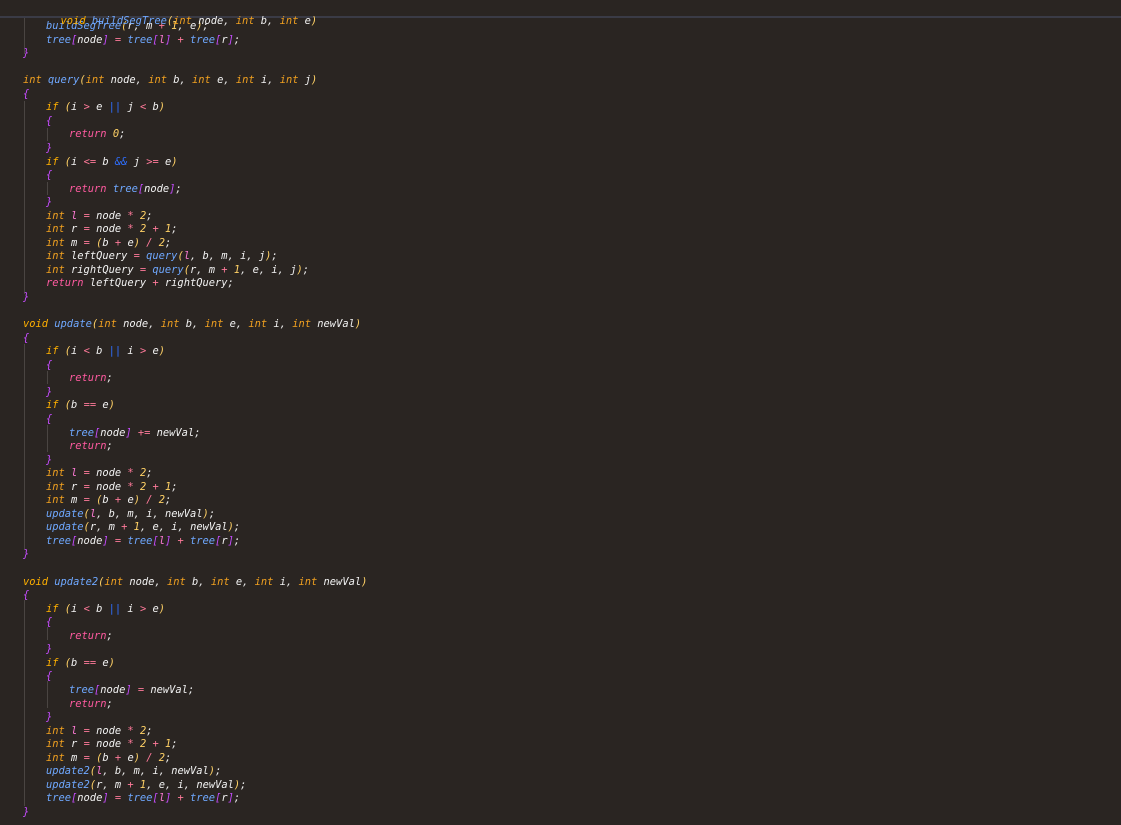  What do you see at coordinates (140, 284) in the screenshot?
I see `code-line: return leftQuery + rightQuery;` at bounding box center [140, 284].